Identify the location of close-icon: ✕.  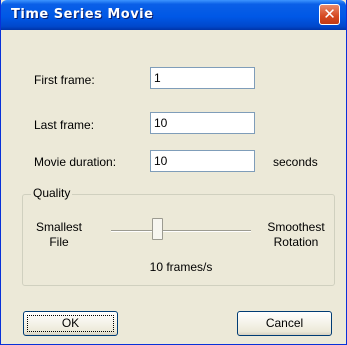
(329, 14).